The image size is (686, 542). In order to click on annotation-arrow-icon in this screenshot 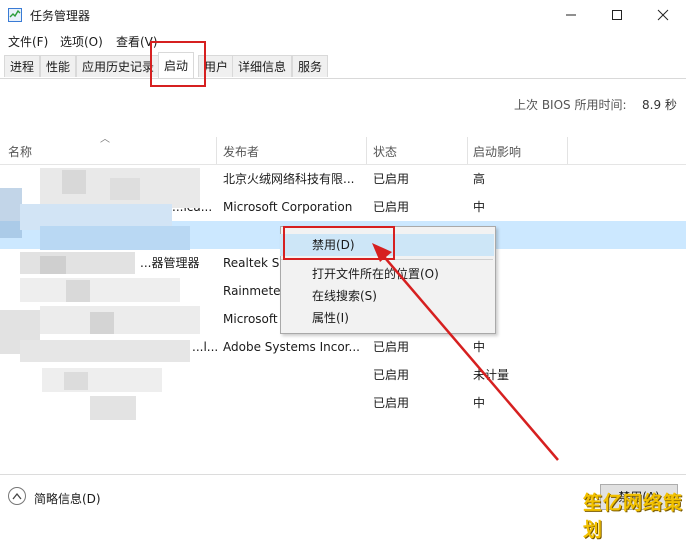, I will do `click(465, 352)`.